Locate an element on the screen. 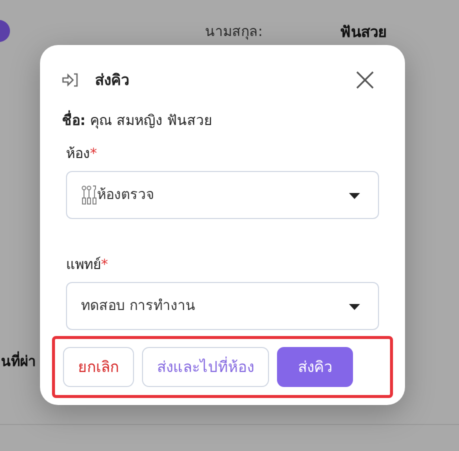  row-label: นที่ผ่า is located at coordinates (18, 362).